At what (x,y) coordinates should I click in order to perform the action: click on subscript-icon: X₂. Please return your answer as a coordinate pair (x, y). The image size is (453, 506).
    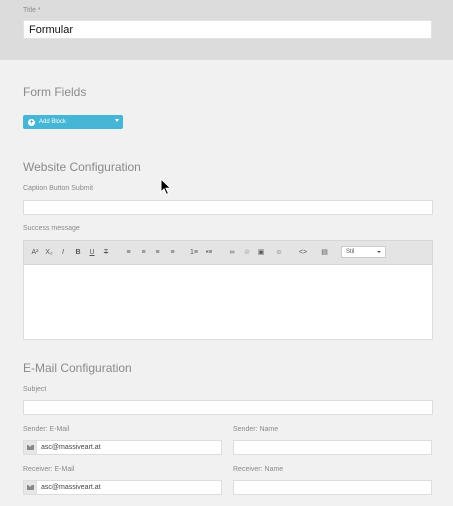
    Looking at the image, I should click on (49, 253).